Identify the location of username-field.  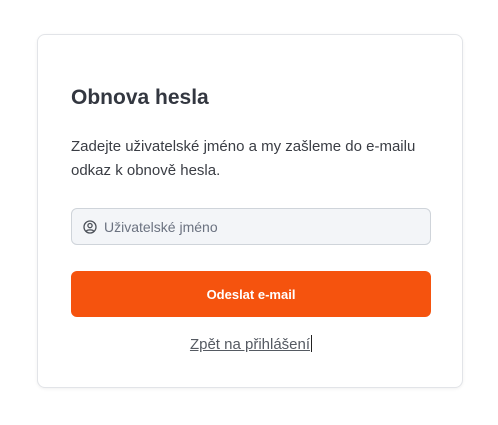
(251, 226).